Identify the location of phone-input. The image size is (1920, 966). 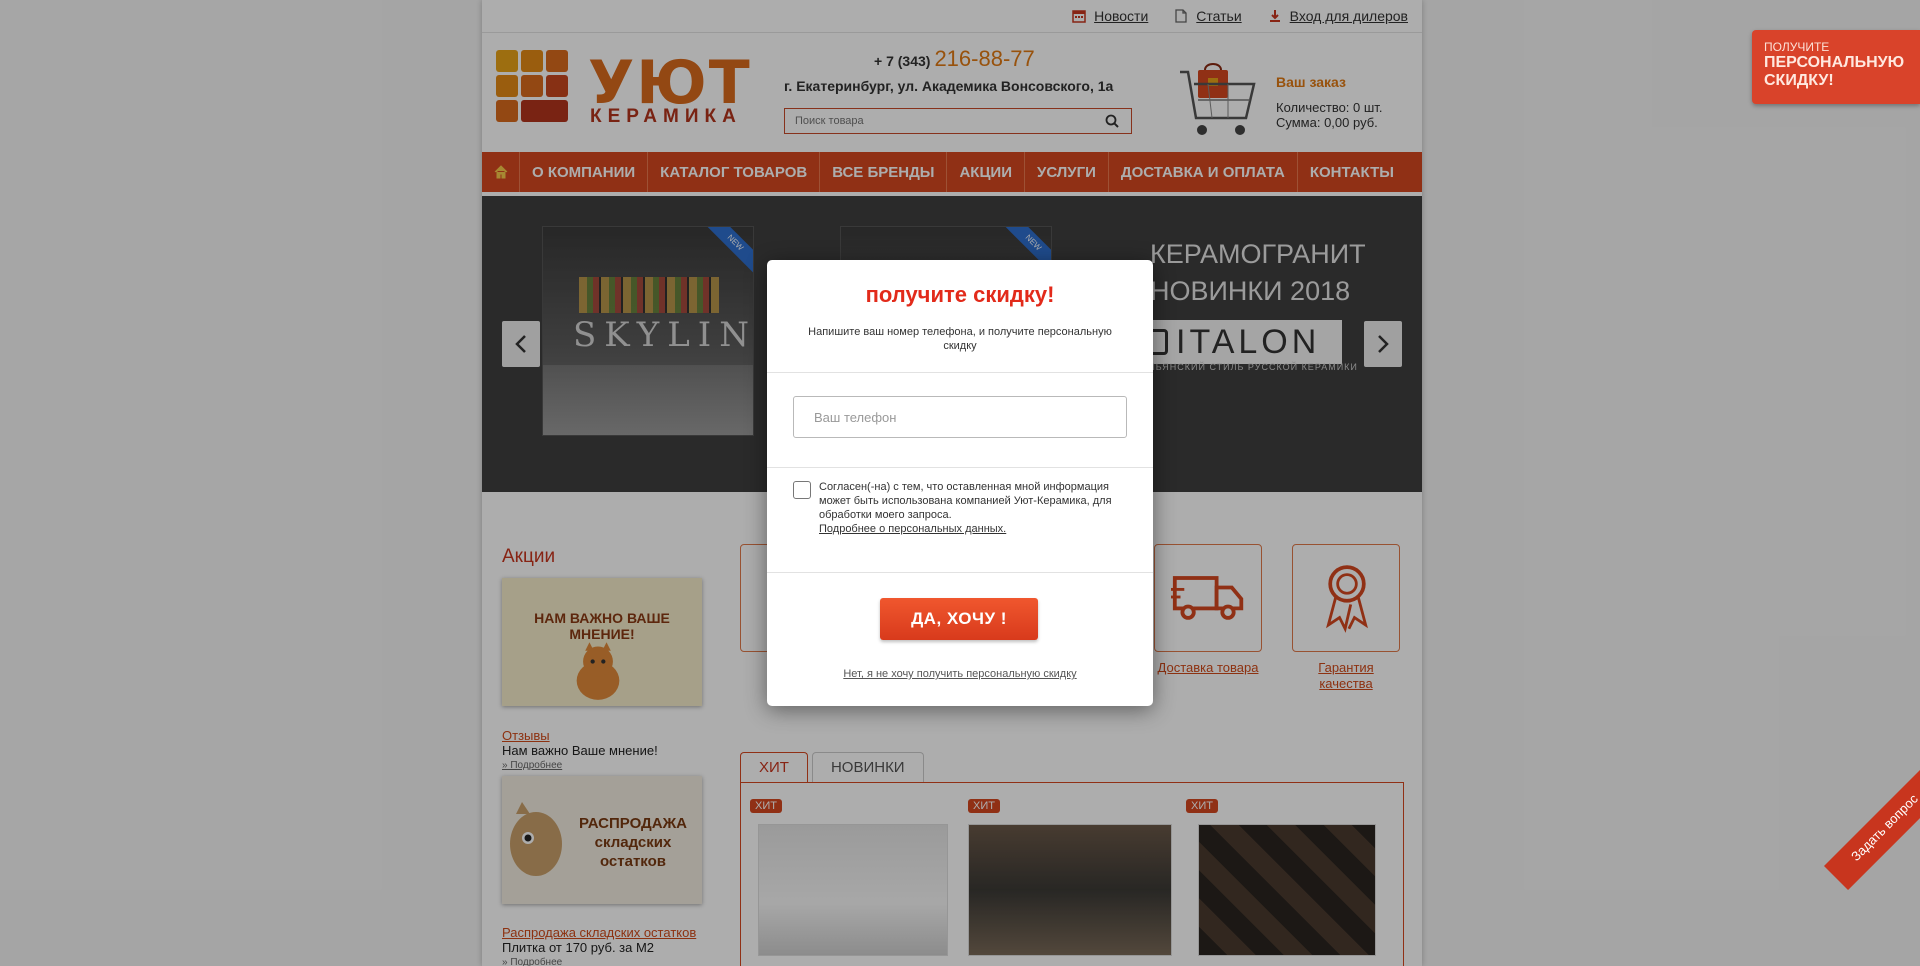
(960, 417).